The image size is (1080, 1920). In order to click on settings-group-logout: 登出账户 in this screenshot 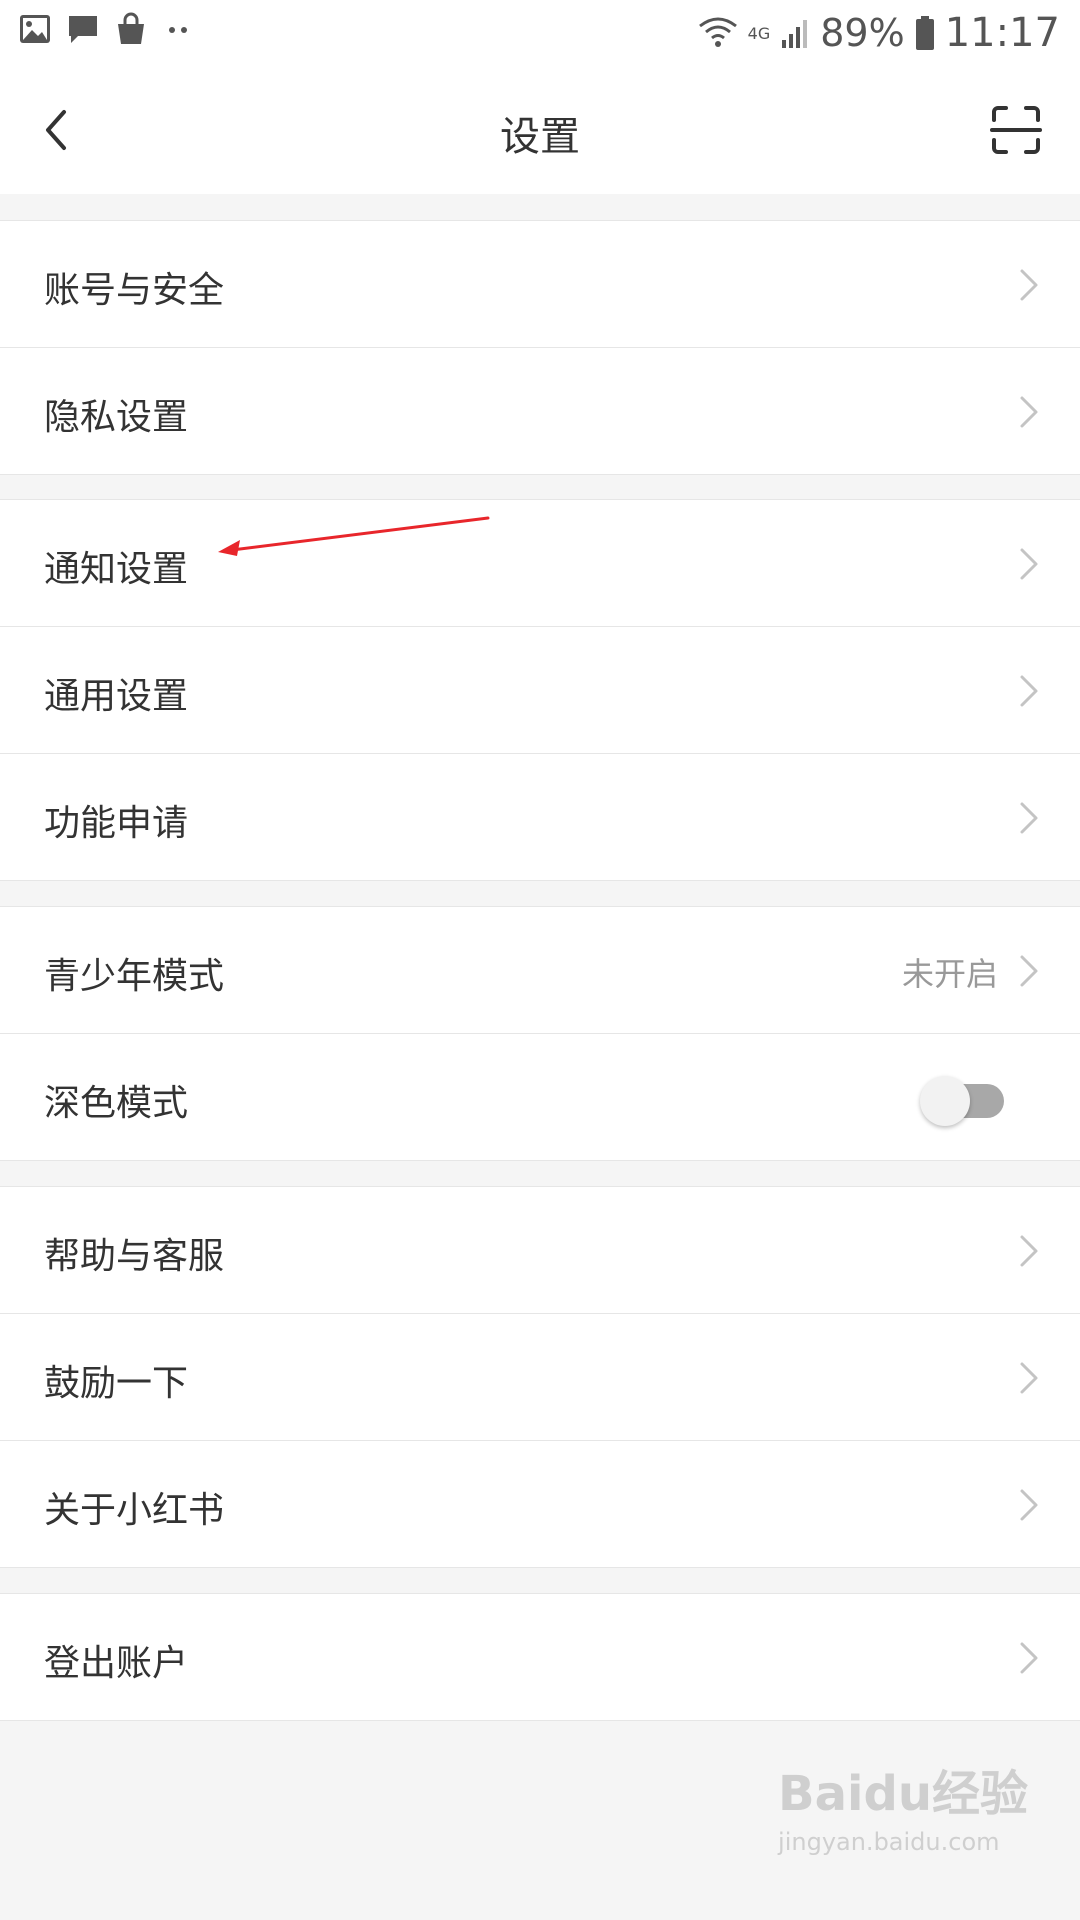, I will do `click(540, 1657)`.